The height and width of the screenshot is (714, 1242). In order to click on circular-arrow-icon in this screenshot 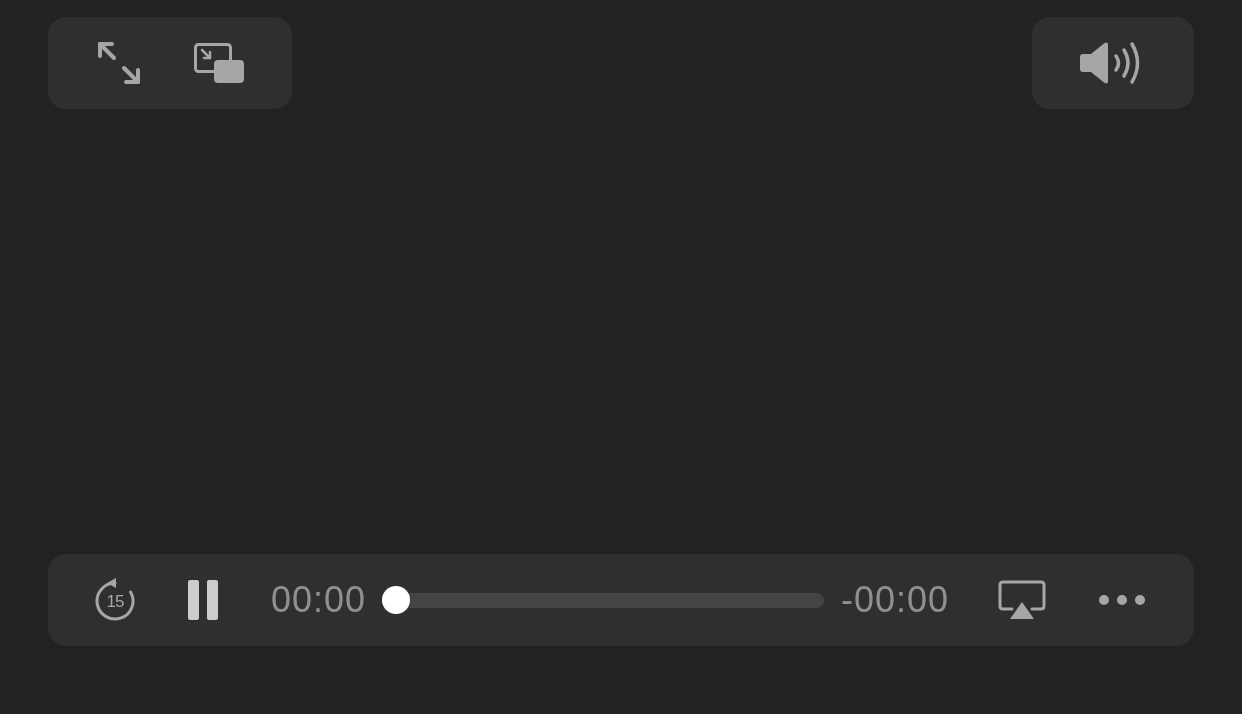, I will do `click(115, 600)`.